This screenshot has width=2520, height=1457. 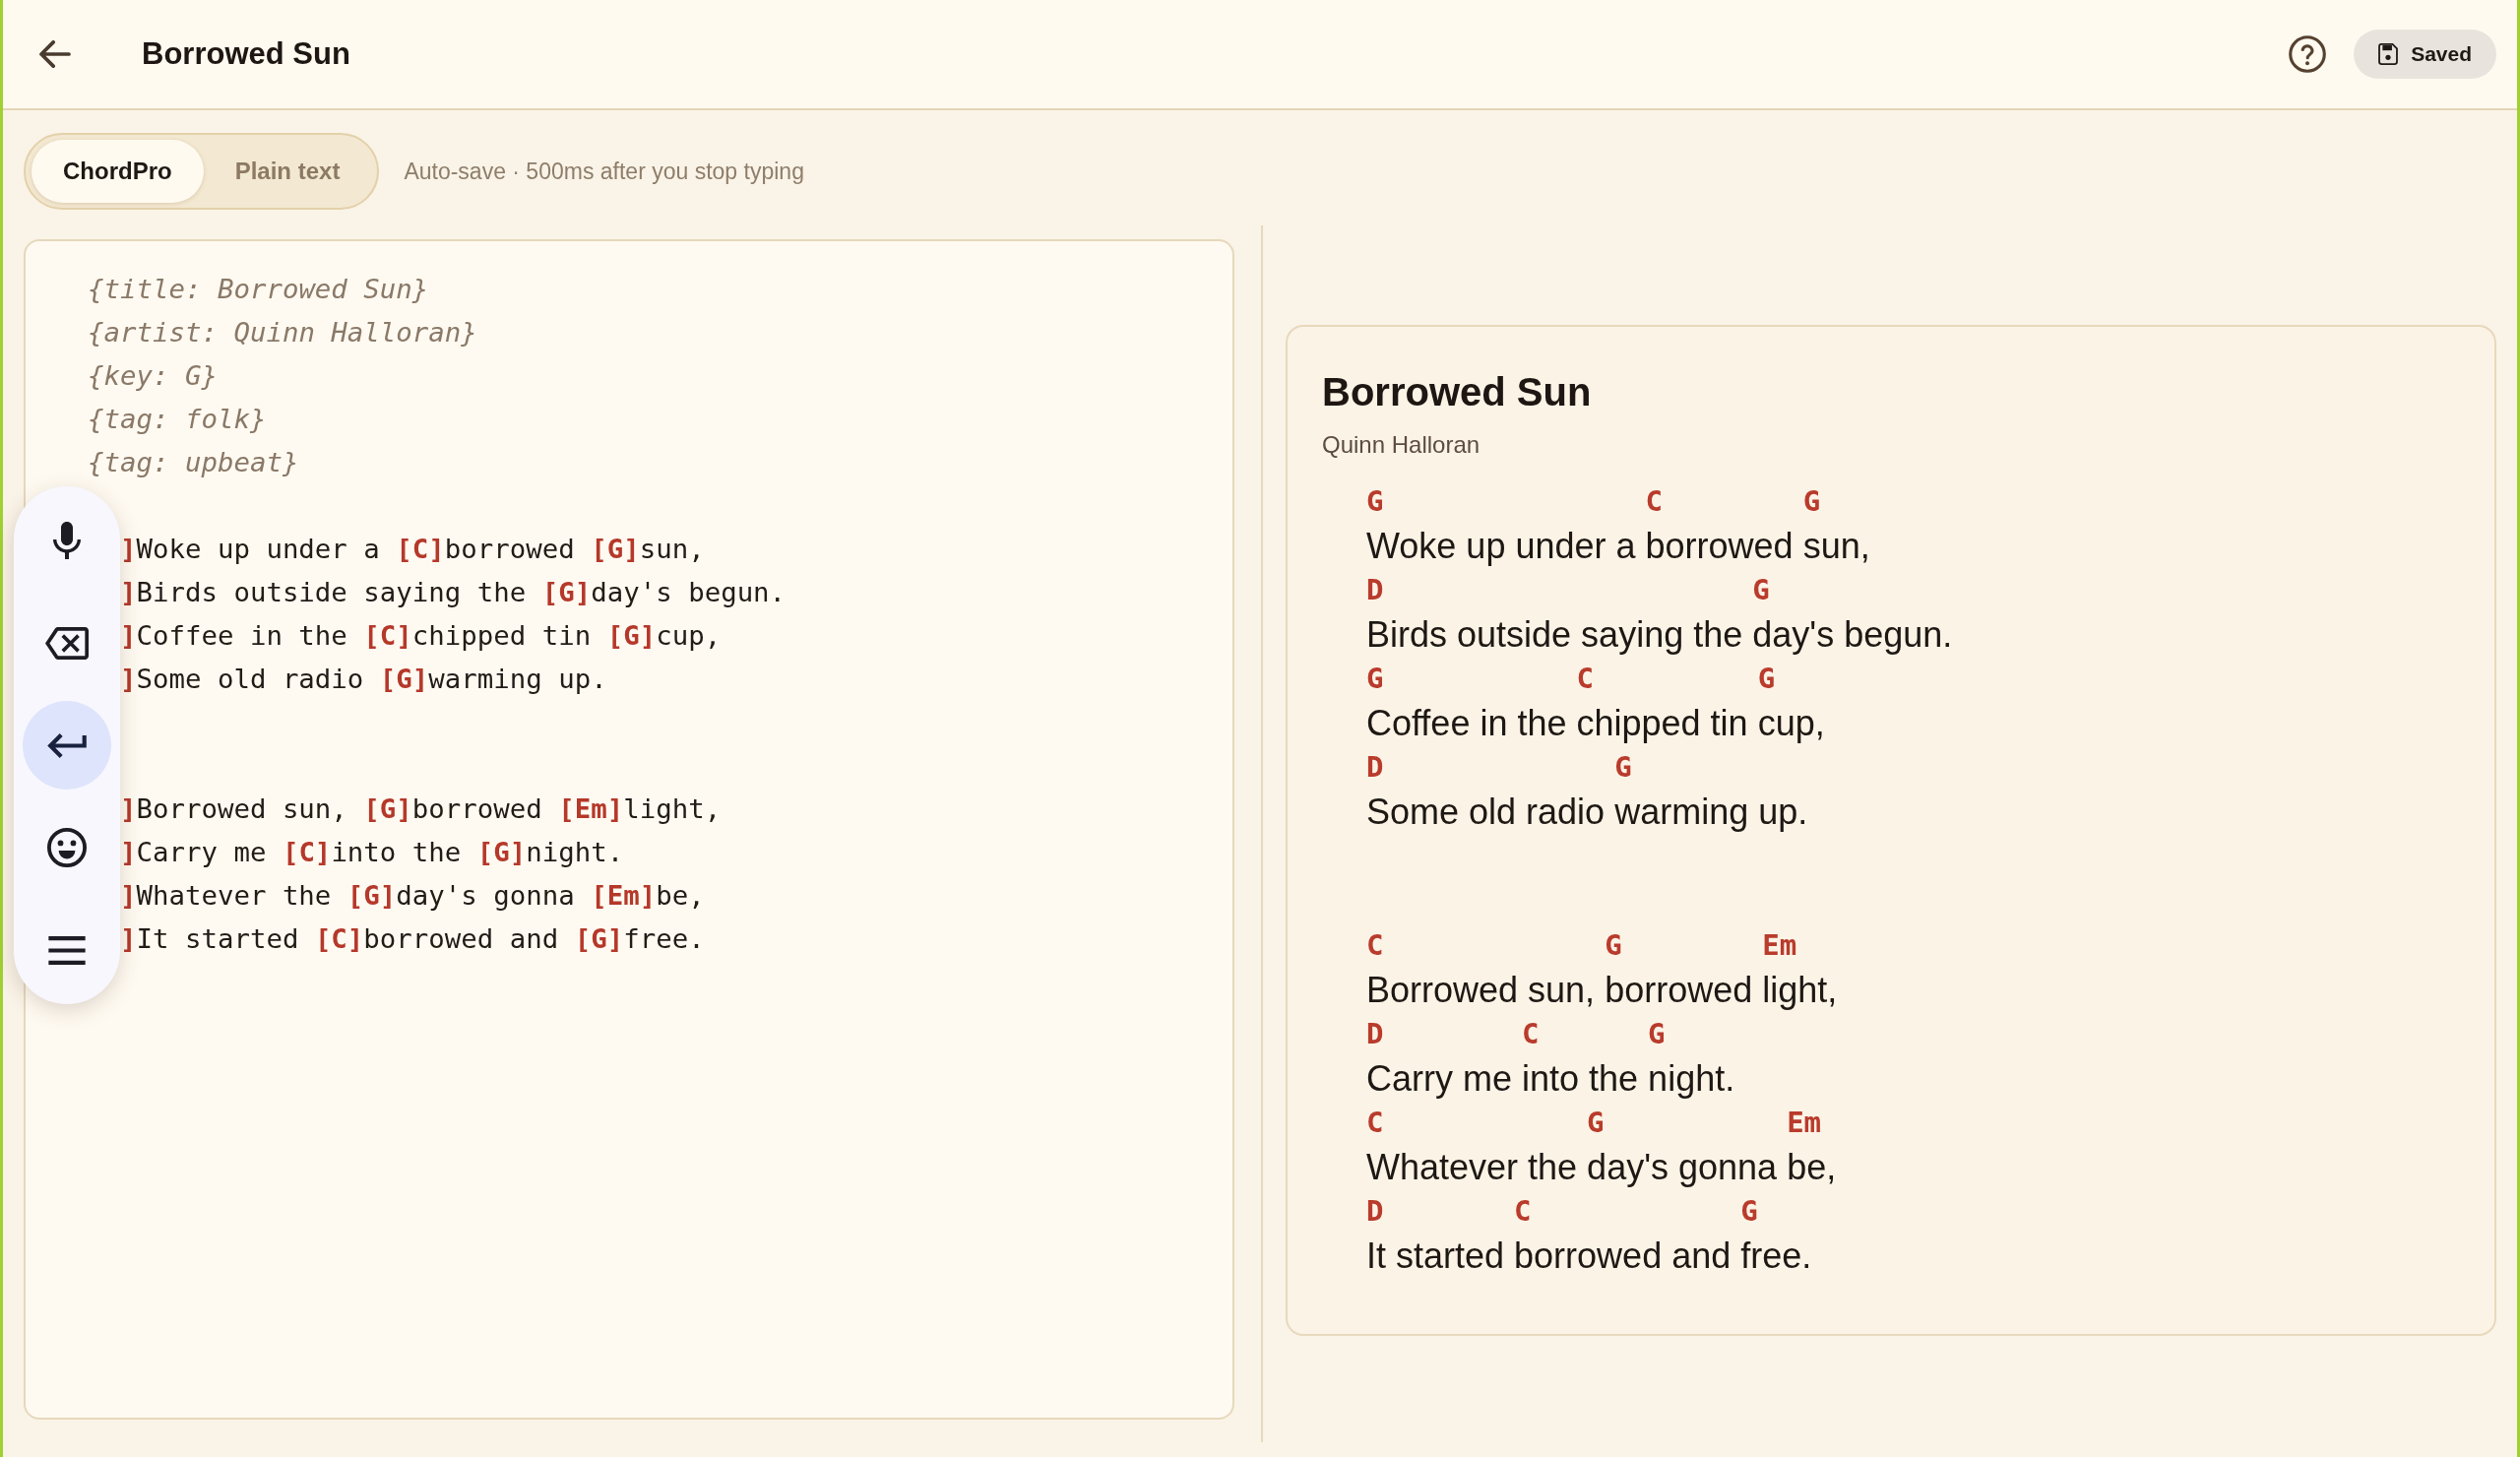 I want to click on code-line: ]Carry me [C]into the [G]night., so click(x=371, y=852).